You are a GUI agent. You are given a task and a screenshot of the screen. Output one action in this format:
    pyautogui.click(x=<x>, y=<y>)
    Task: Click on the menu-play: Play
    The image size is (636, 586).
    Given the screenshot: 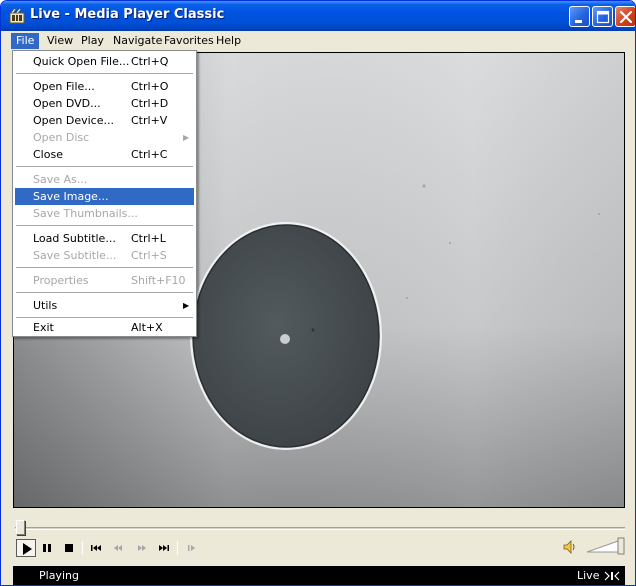 What is the action you would take?
    pyautogui.click(x=92, y=41)
    